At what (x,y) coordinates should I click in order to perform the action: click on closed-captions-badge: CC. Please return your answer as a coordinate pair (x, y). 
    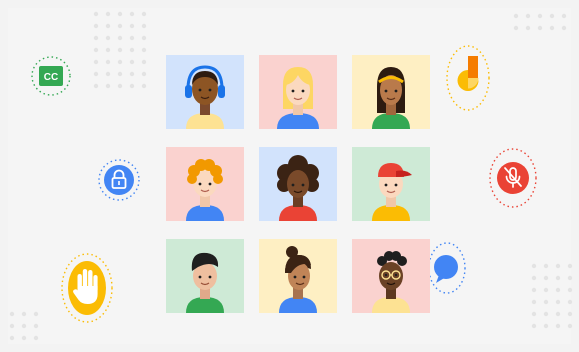
    Looking at the image, I should click on (51, 76).